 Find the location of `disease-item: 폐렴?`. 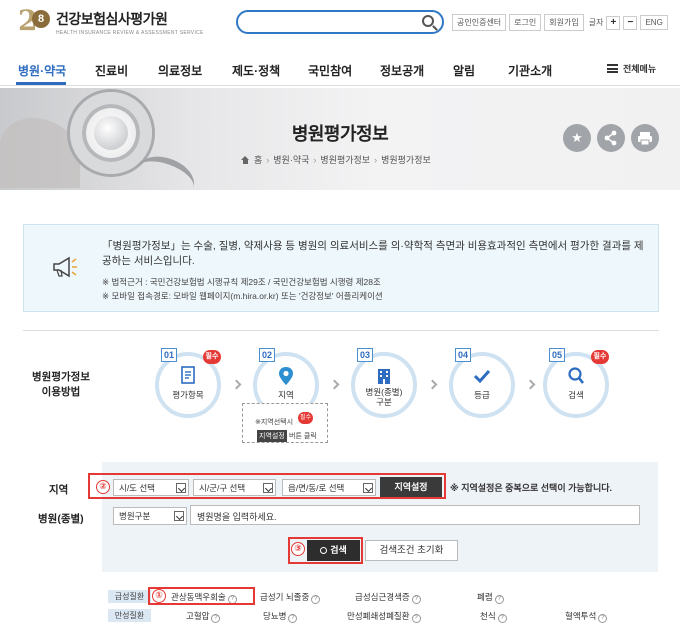

disease-item: 폐렴? is located at coordinates (490, 597).